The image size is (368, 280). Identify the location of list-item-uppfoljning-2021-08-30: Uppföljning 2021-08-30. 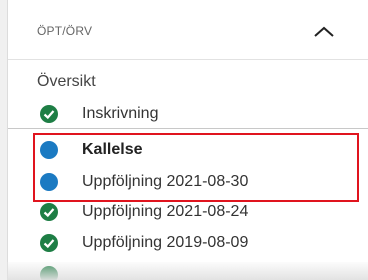
(187, 182).